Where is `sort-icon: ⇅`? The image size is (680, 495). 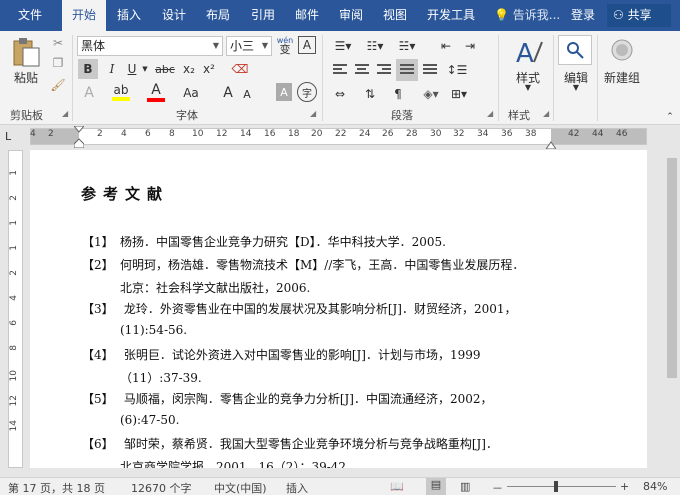
sort-icon: ⇅ is located at coordinates (370, 94).